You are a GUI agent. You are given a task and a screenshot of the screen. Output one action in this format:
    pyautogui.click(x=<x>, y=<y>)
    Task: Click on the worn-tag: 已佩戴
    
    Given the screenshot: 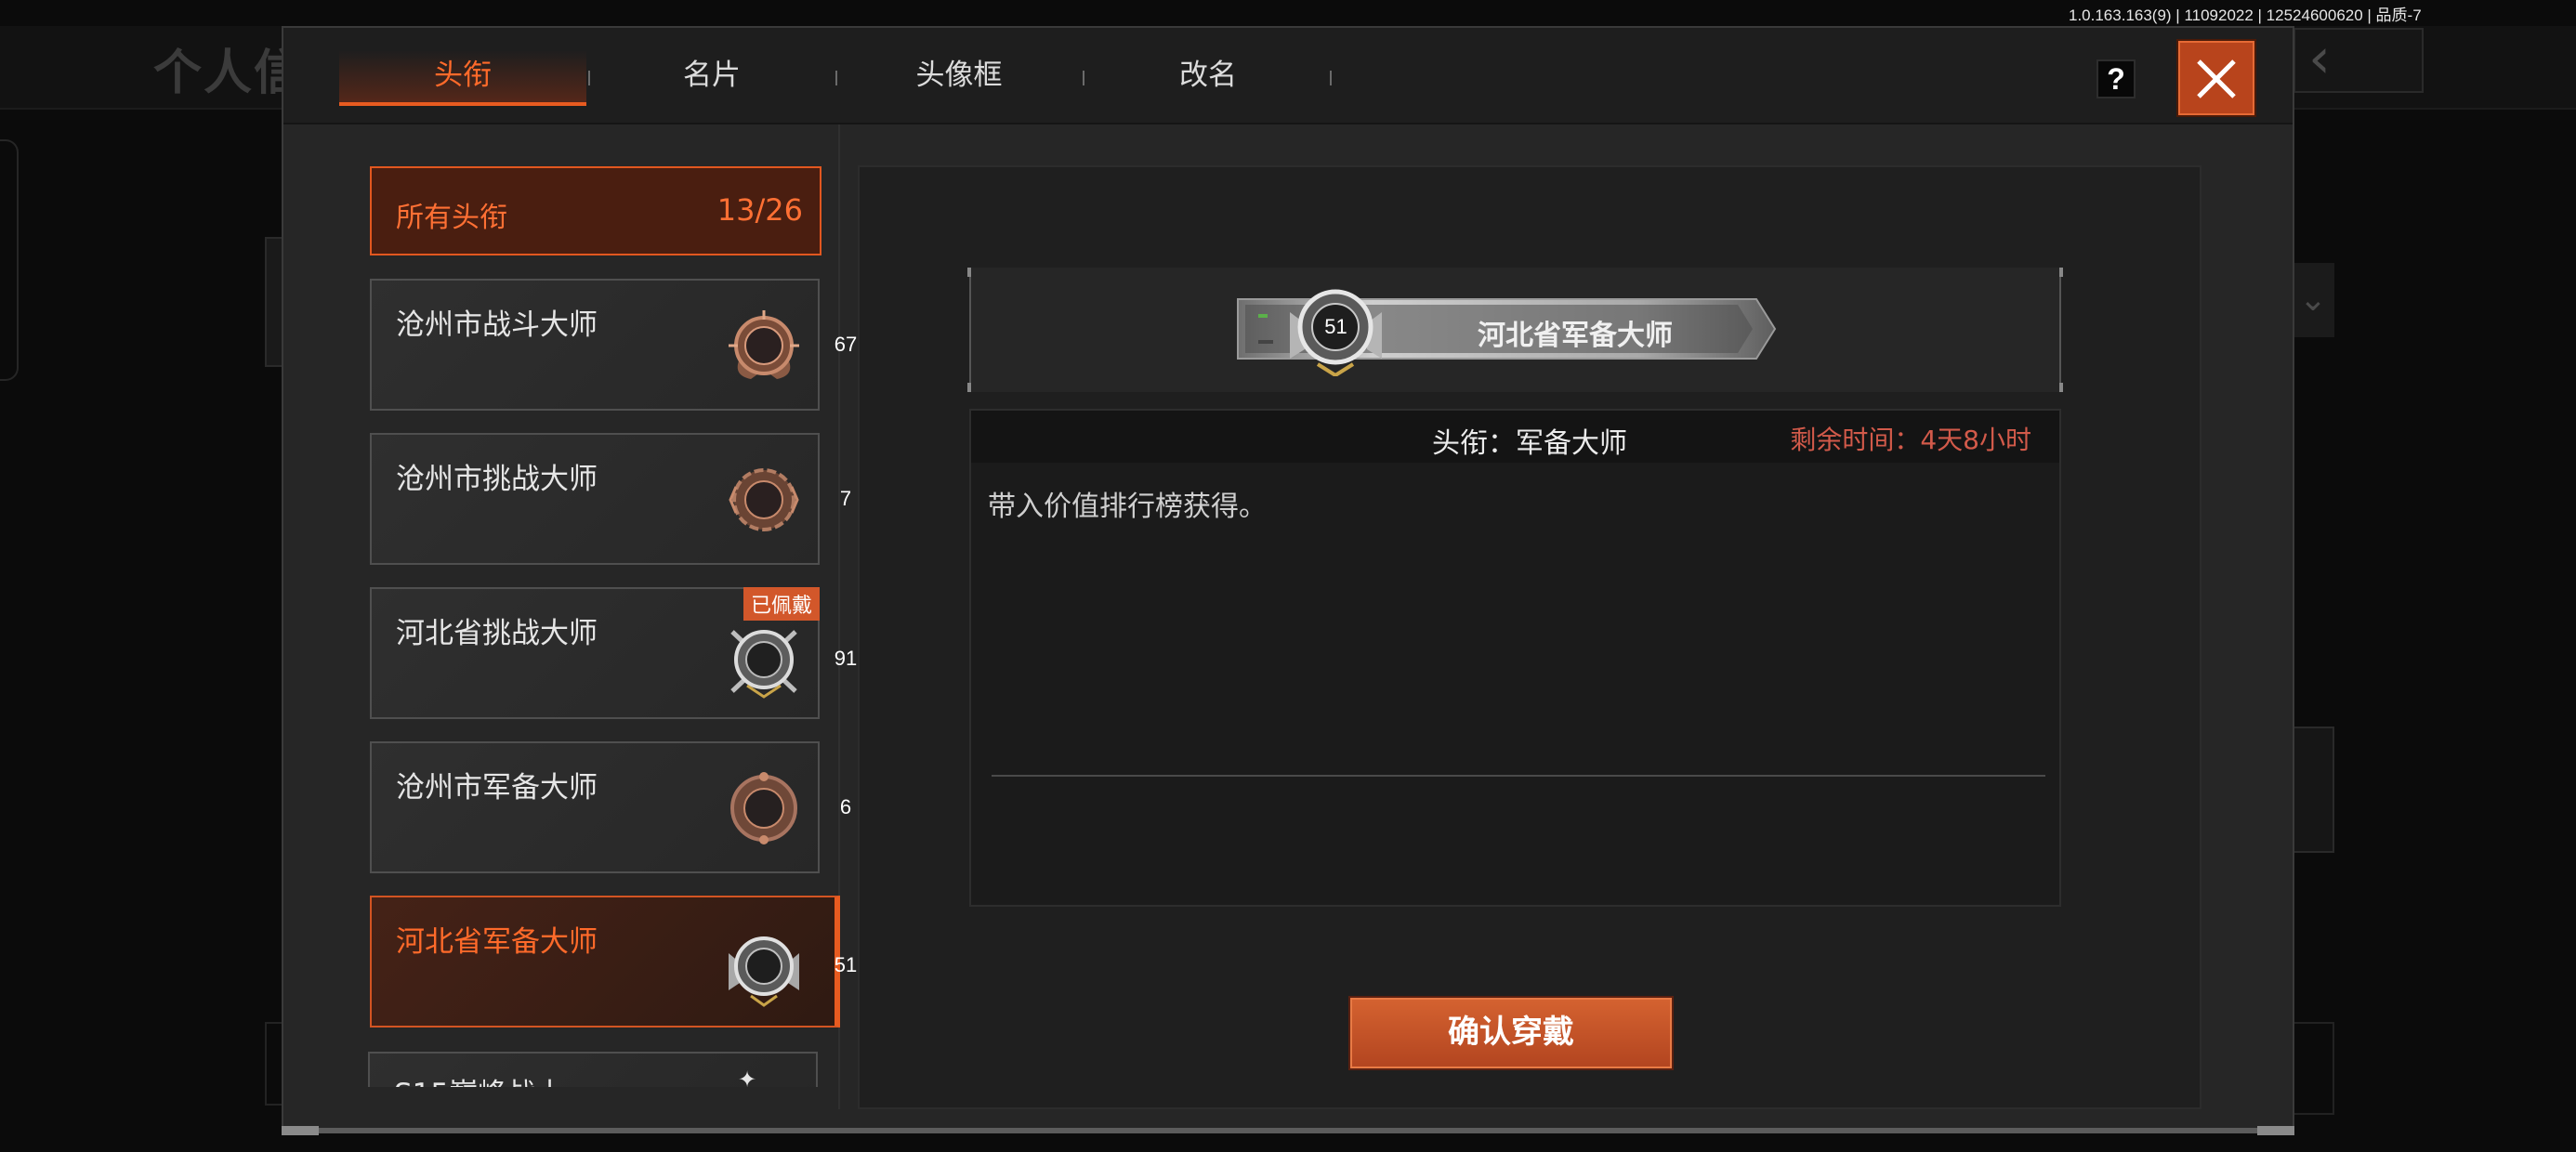 What is the action you would take?
    pyautogui.click(x=781, y=604)
    